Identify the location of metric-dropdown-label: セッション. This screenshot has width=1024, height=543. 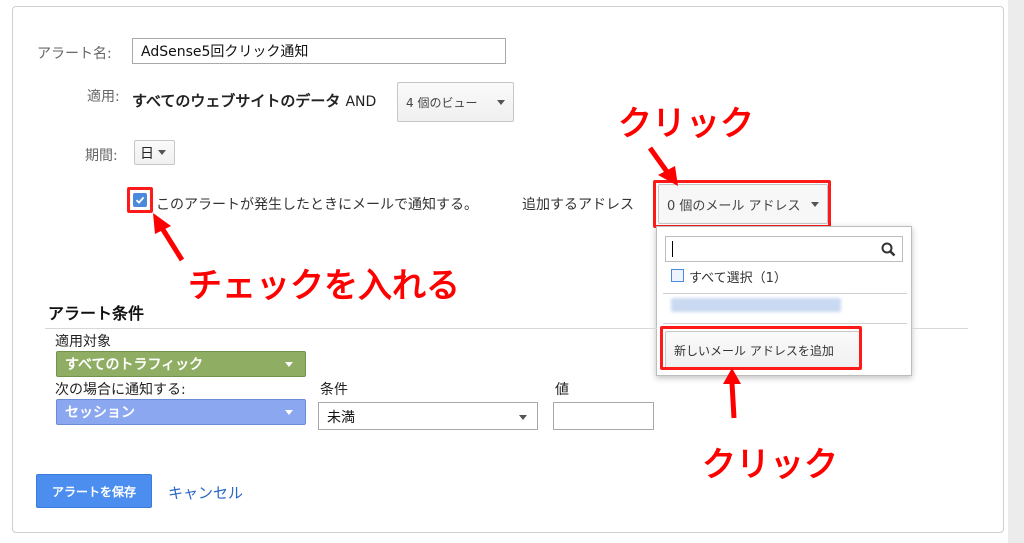
(100, 413).